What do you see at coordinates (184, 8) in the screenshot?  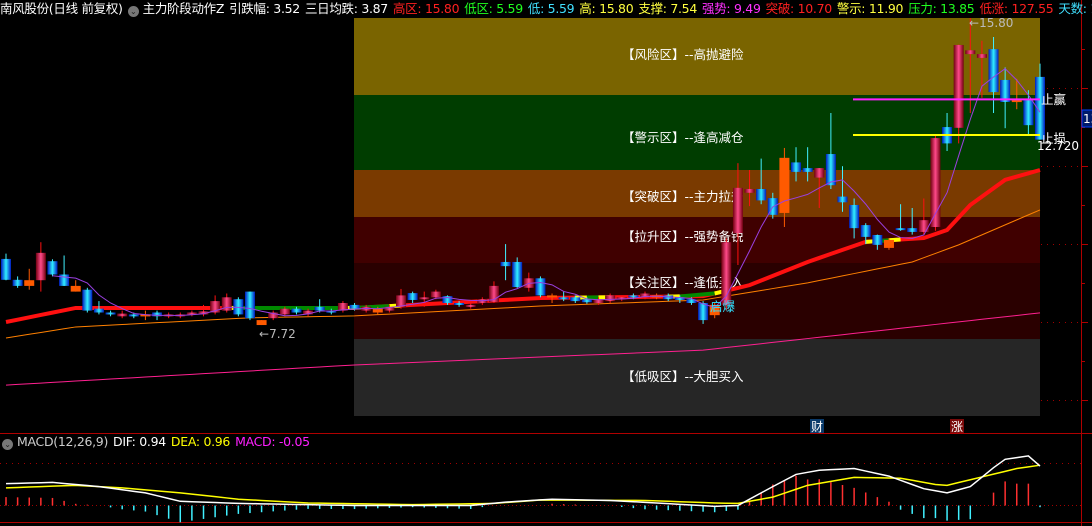 I see `indicator-name: 主力阶段动作Z` at bounding box center [184, 8].